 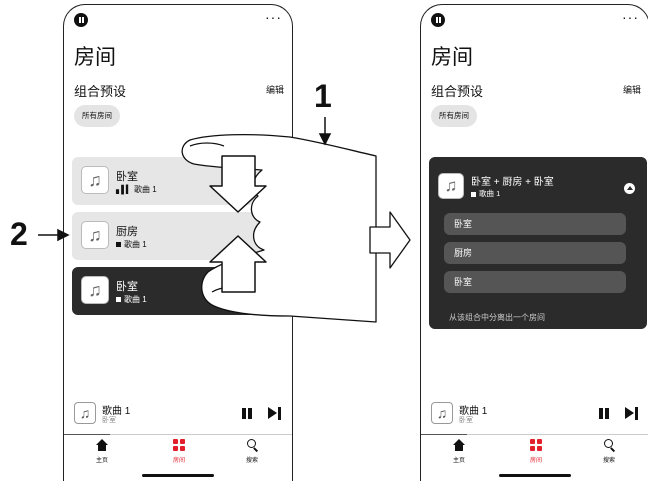 I want to click on hand-illustration, so click(x=279, y=228).